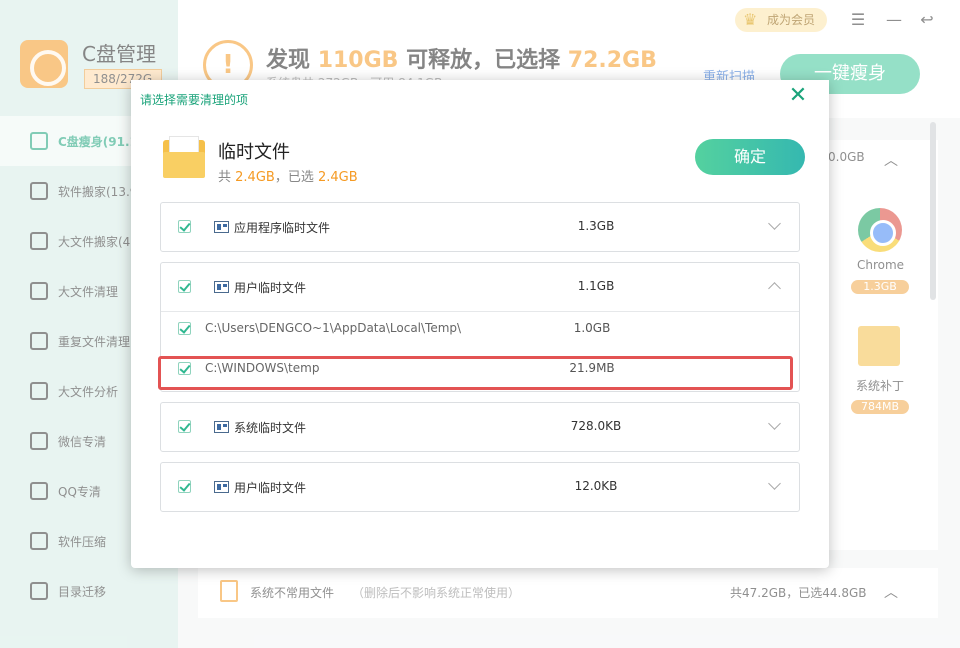  Describe the element at coordinates (475, 373) in the screenshot. I see `highlight-box` at that location.